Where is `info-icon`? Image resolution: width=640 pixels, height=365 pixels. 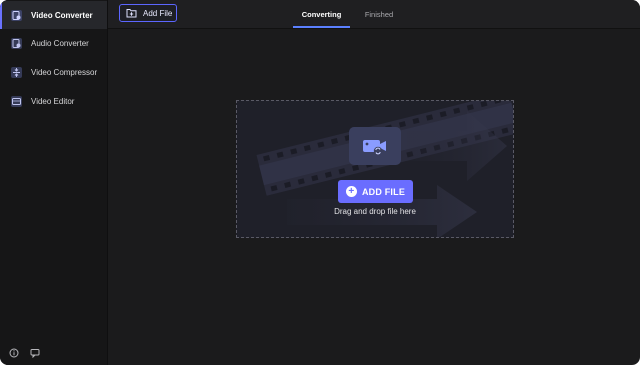 info-icon is located at coordinates (14, 353).